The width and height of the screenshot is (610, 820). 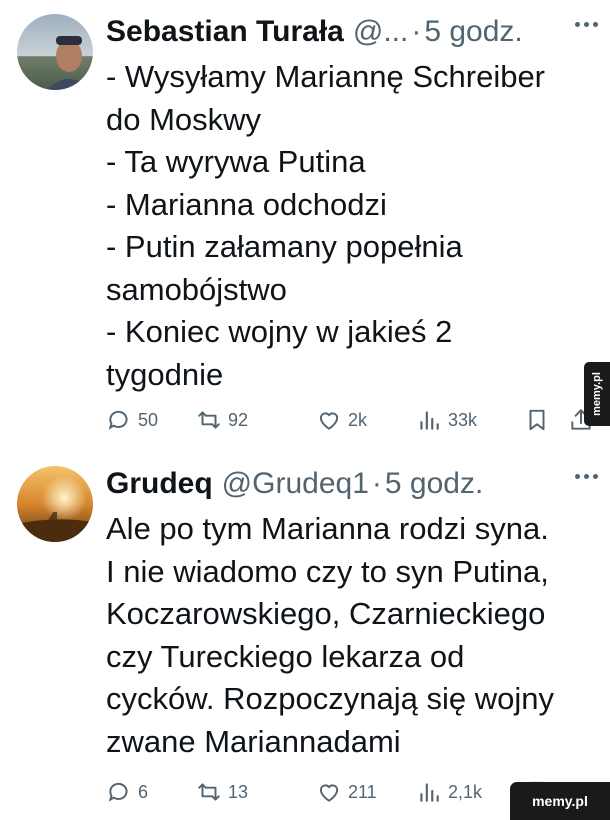 What do you see at coordinates (560, 801) in the screenshot?
I see `watermark-corner: memy.pl` at bounding box center [560, 801].